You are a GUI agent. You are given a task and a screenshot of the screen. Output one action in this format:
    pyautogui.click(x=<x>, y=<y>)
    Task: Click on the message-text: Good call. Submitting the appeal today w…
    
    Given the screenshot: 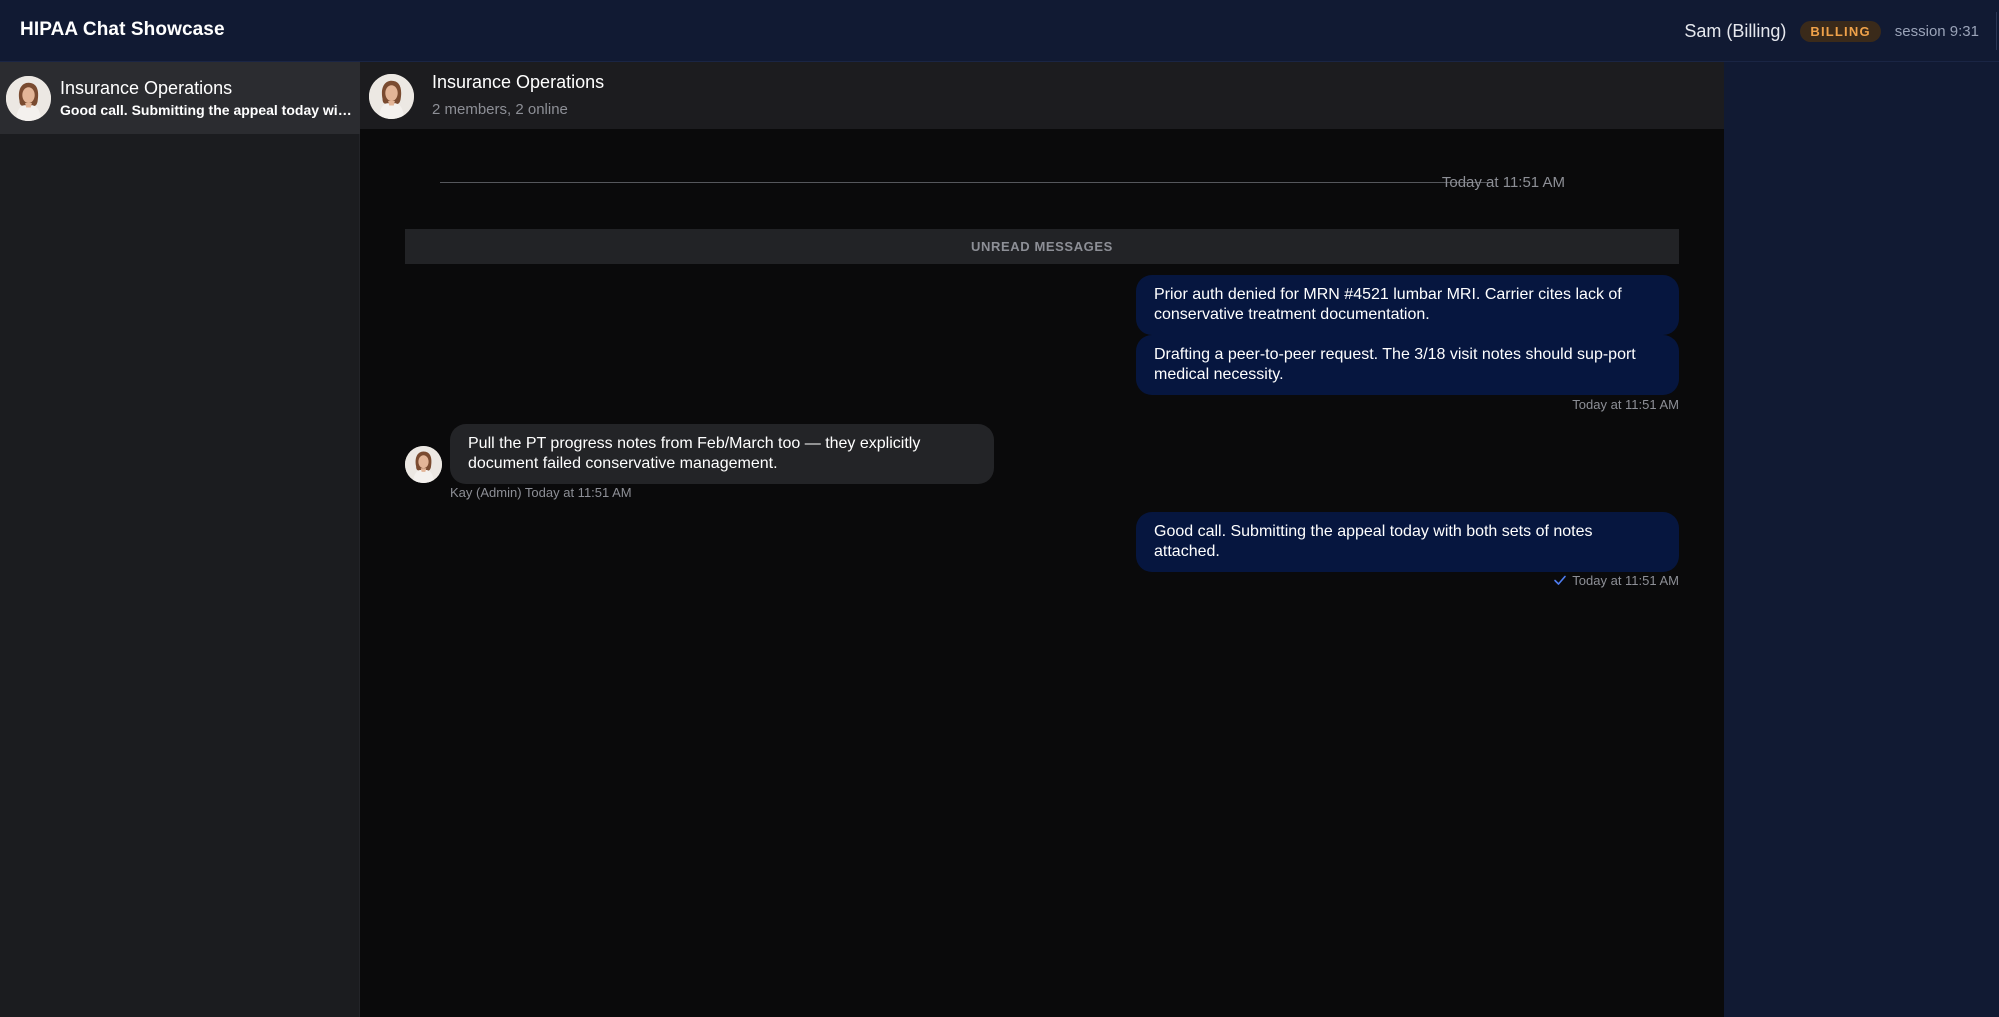 What is the action you would take?
    pyautogui.click(x=1373, y=541)
    